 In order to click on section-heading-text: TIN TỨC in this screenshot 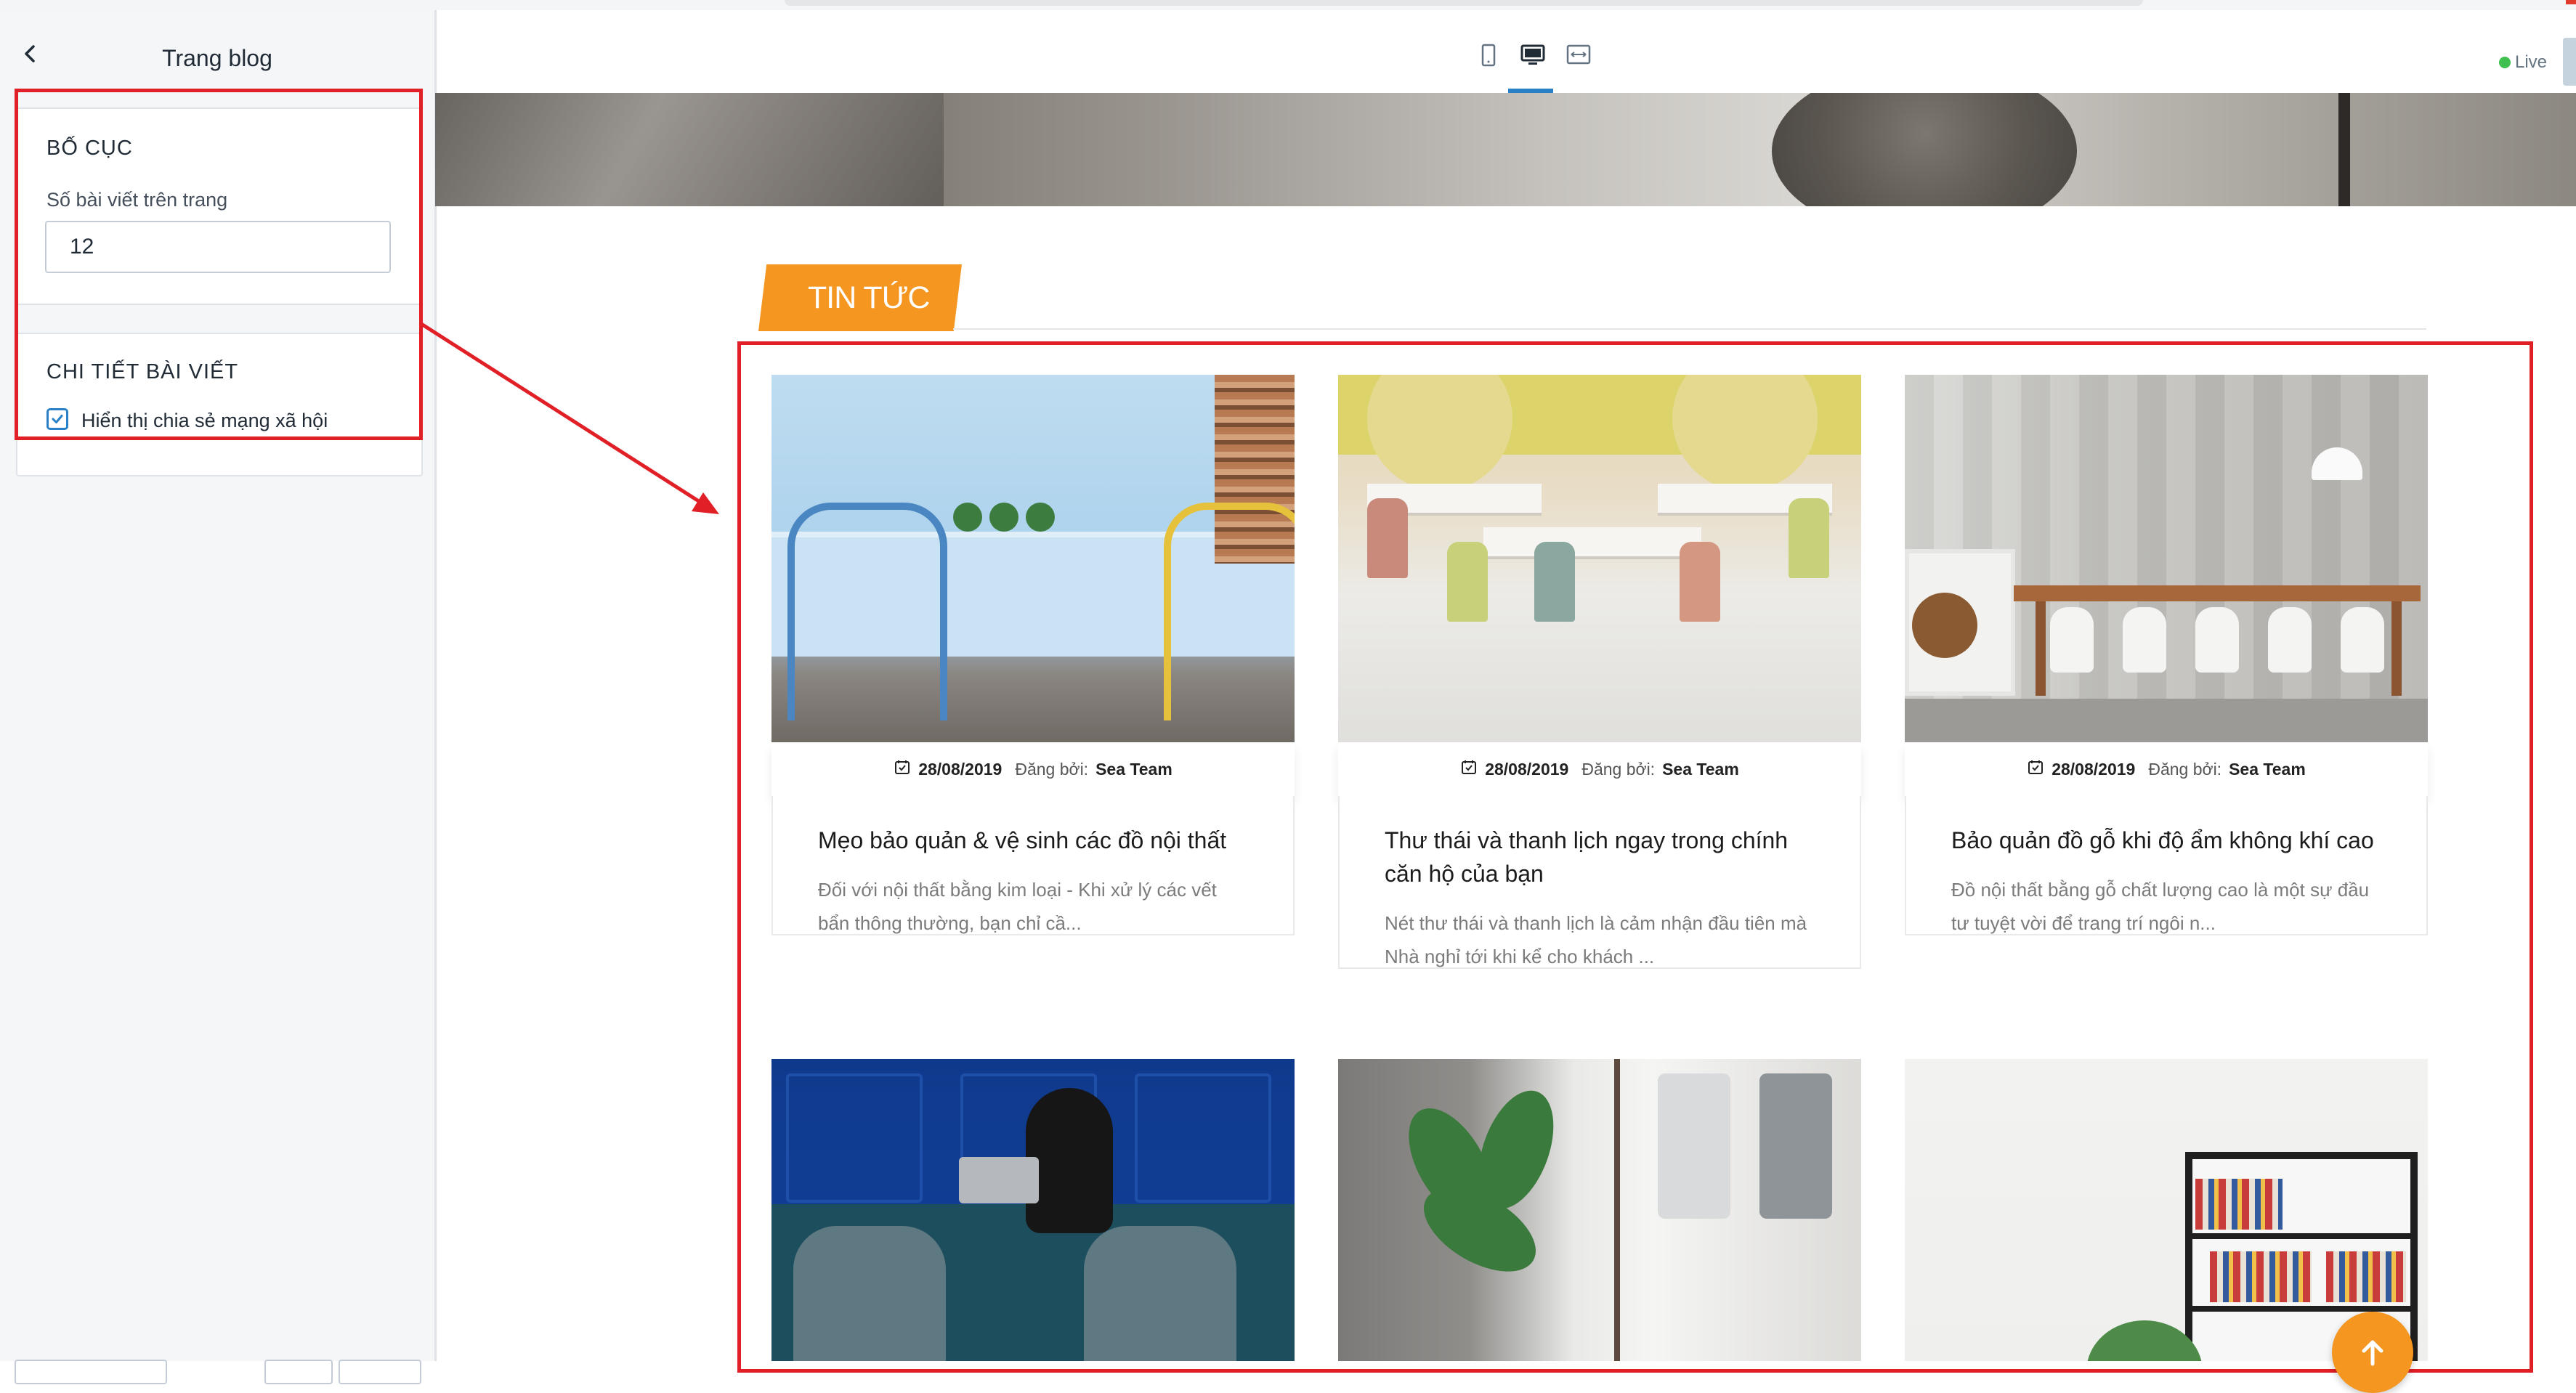, I will do `click(869, 297)`.